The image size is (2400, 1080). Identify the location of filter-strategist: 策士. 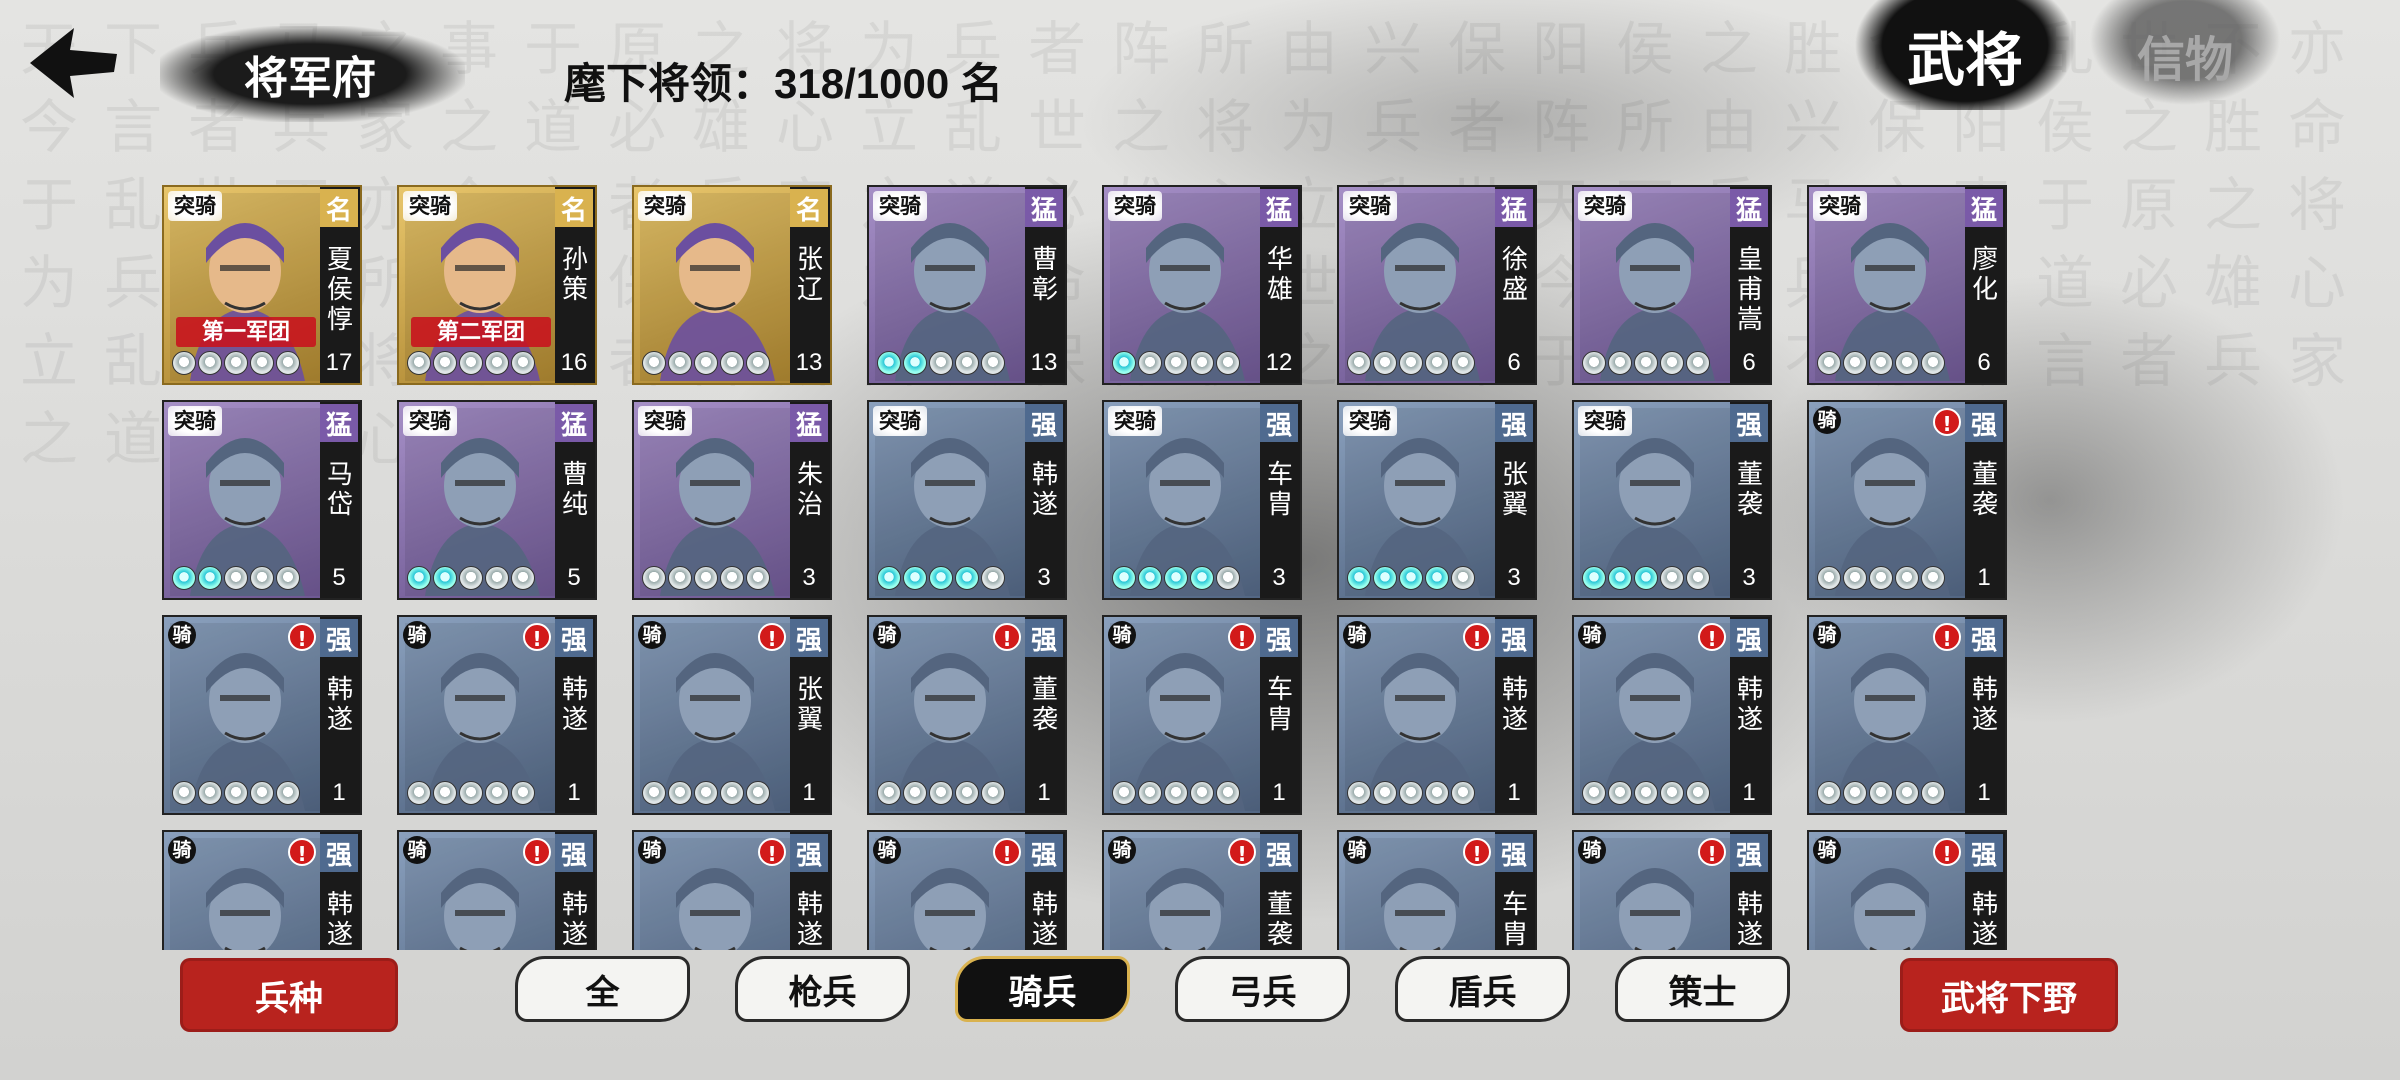
(1702, 989).